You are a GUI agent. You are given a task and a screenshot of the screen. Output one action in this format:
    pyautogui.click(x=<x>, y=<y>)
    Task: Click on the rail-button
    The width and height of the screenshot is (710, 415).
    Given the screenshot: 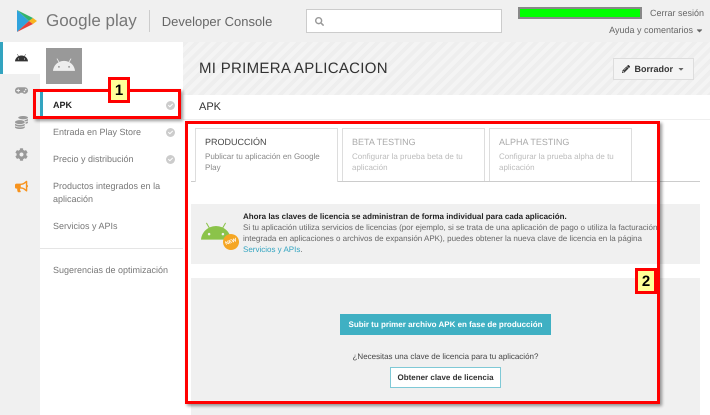 What is the action you would take?
    pyautogui.click(x=20, y=58)
    